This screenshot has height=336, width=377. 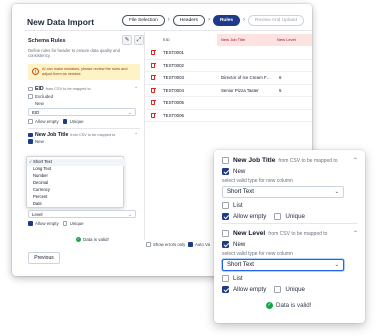 What do you see at coordinates (228, 103) in the screenshot?
I see `table-row: TEST0005` at bounding box center [228, 103].